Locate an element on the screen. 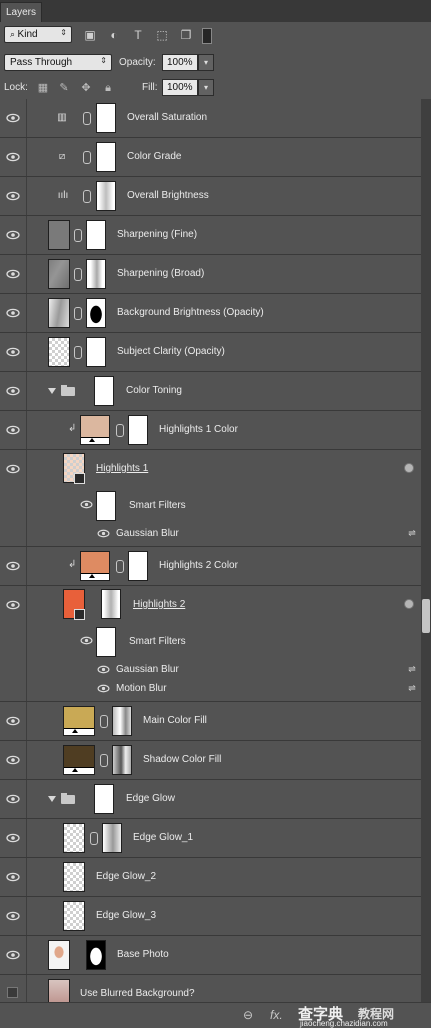  layer-row: Use Blurred Background? is located at coordinates (210, 988).